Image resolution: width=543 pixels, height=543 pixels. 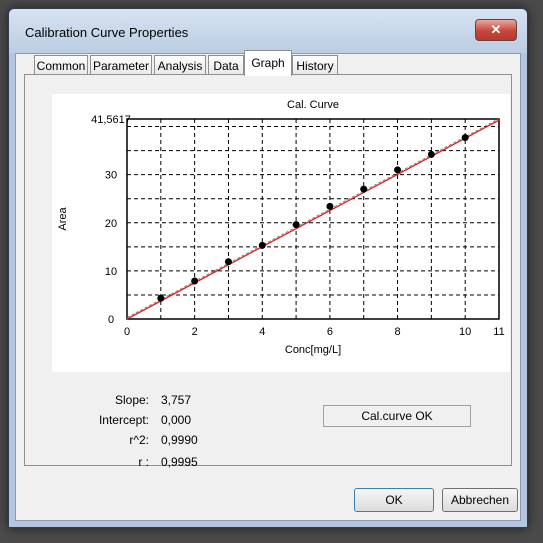 What do you see at coordinates (63, 219) in the screenshot?
I see `y-axis-label: Area` at bounding box center [63, 219].